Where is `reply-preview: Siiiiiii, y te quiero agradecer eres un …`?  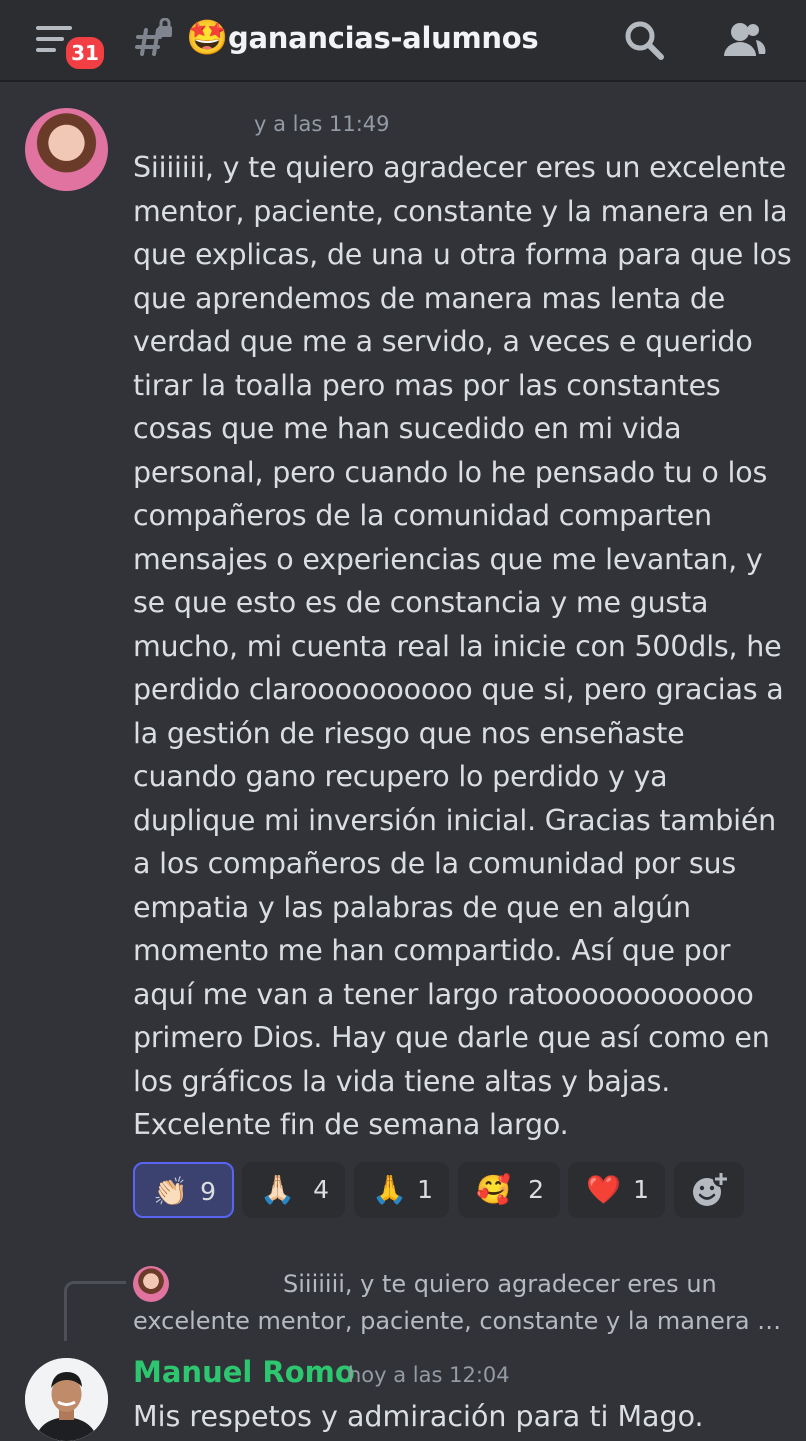 reply-preview: Siiiiiii, y te quiero agradecer eres un … is located at coordinates (458, 1303).